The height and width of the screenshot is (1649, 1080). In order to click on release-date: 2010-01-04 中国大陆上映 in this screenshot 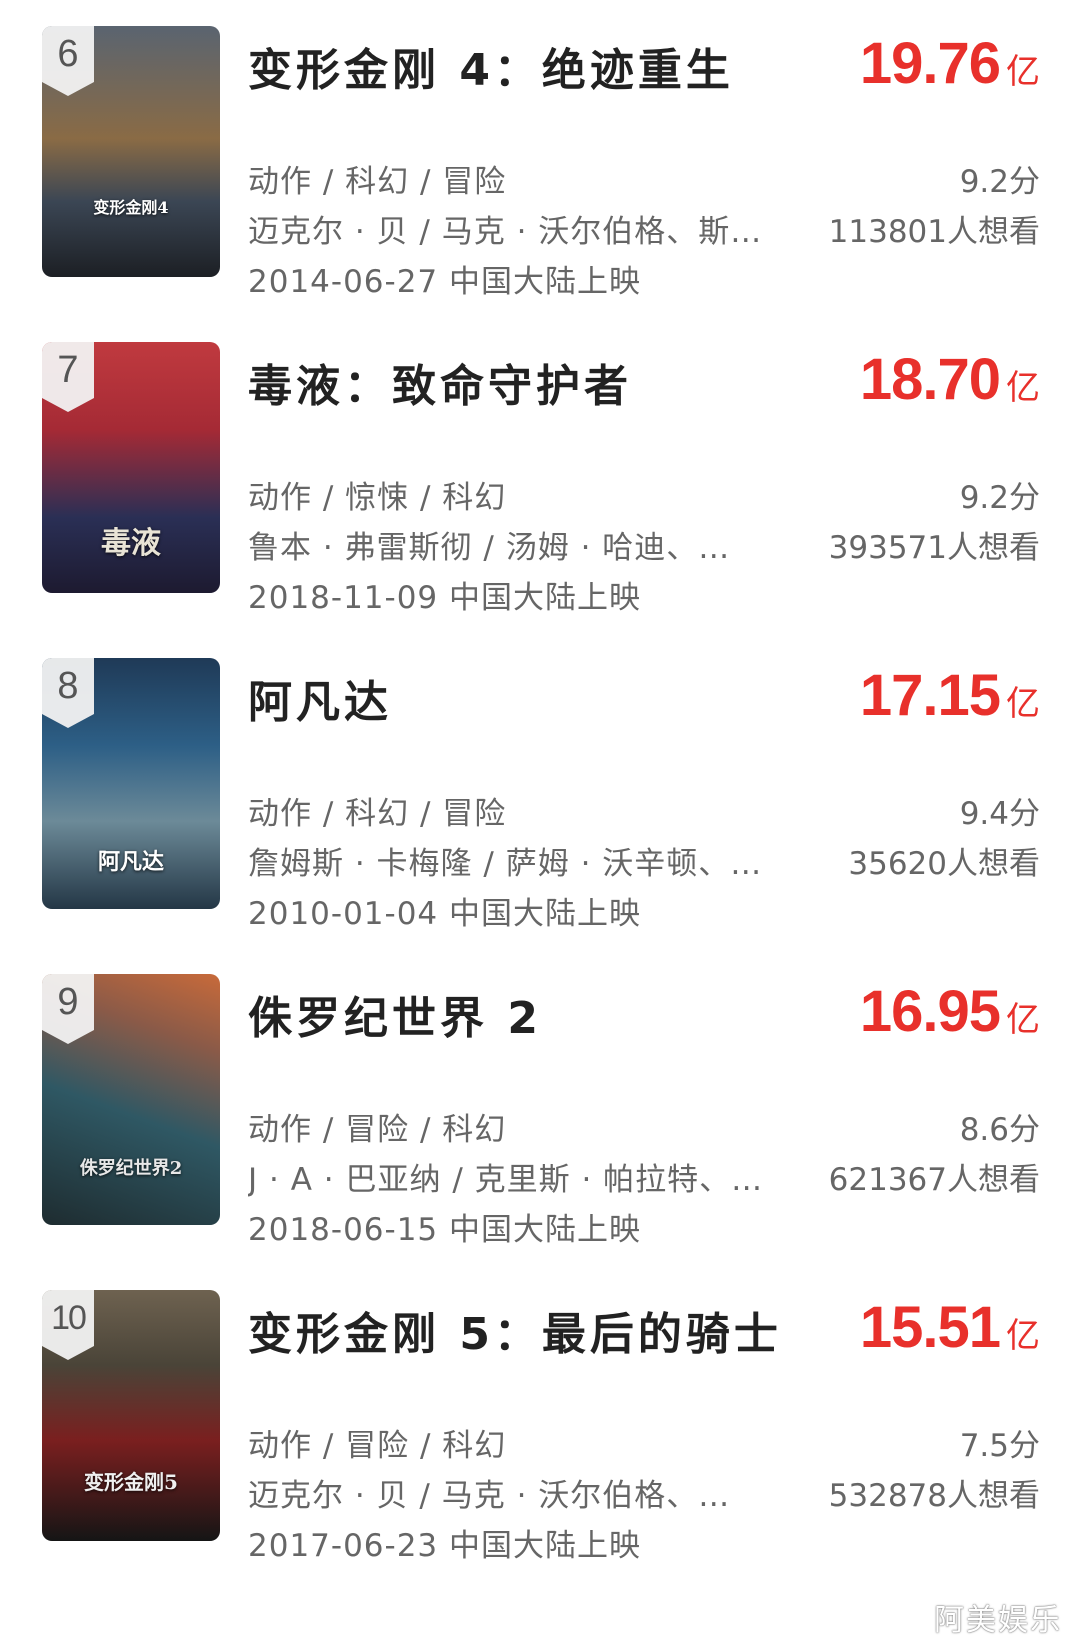, I will do `click(445, 914)`.